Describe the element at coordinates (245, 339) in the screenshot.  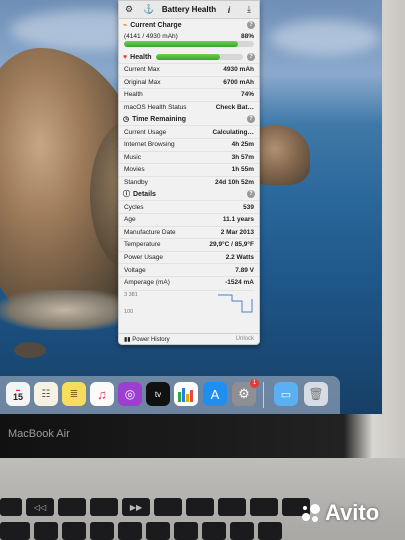
I see `unlock-button: Unlock` at that location.